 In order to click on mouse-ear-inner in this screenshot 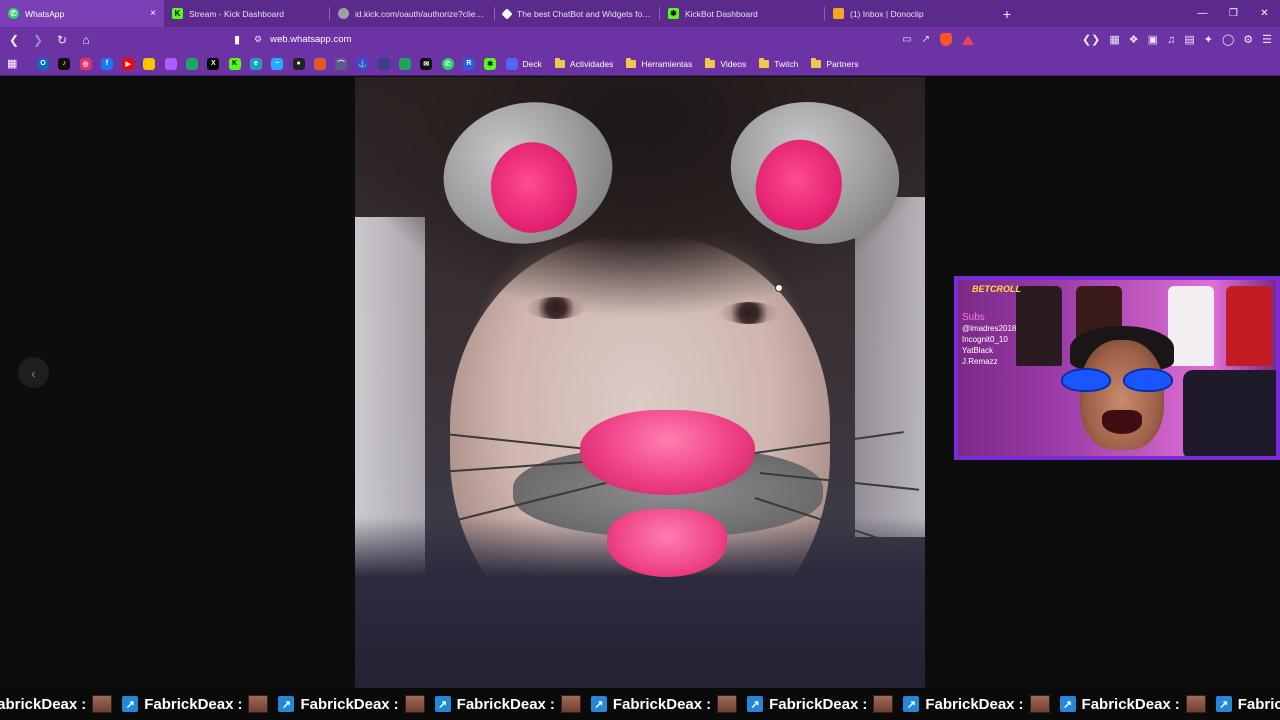, I will do `click(533, 187)`.